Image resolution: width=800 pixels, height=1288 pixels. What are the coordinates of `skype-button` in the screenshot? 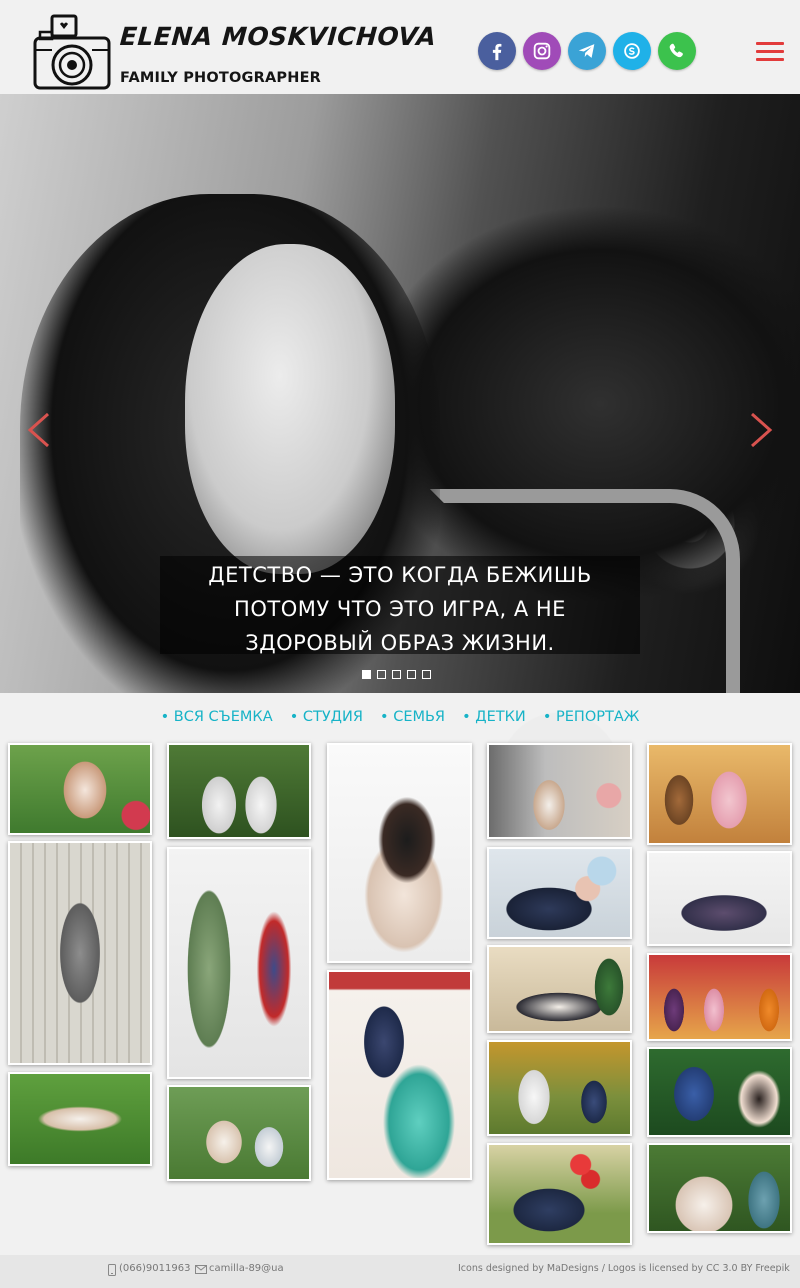 It's located at (632, 51).